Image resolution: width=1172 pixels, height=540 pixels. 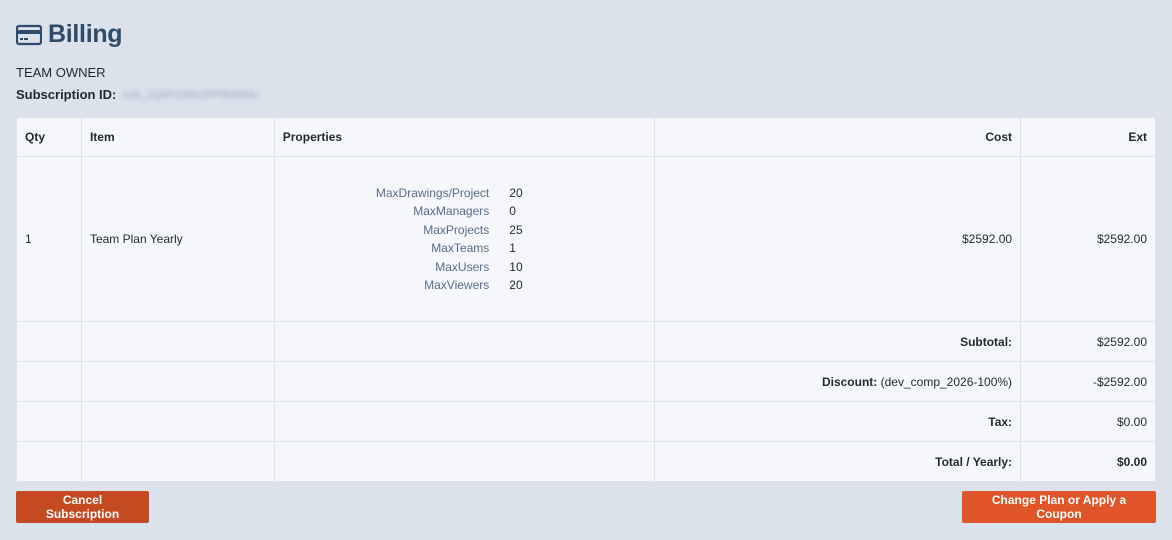 What do you see at coordinates (456, 229) in the screenshot?
I see `property-name: MaxProjects` at bounding box center [456, 229].